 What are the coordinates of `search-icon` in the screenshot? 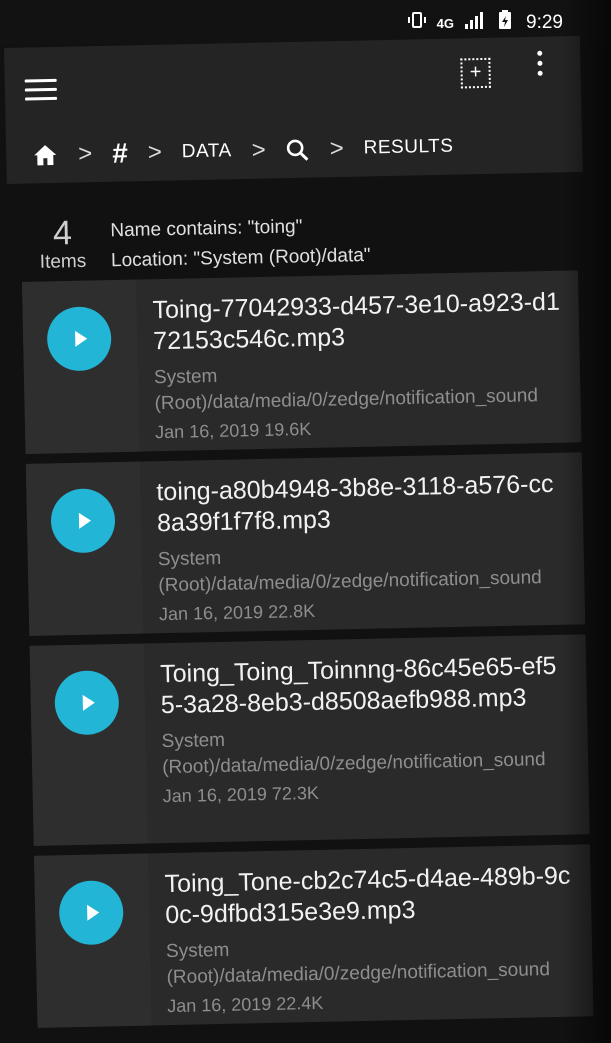 It's located at (297, 150).